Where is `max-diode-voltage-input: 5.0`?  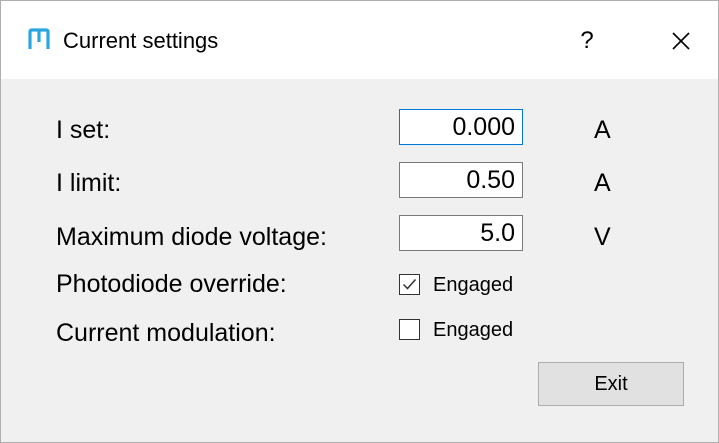 max-diode-voltage-input: 5.0 is located at coordinates (461, 233).